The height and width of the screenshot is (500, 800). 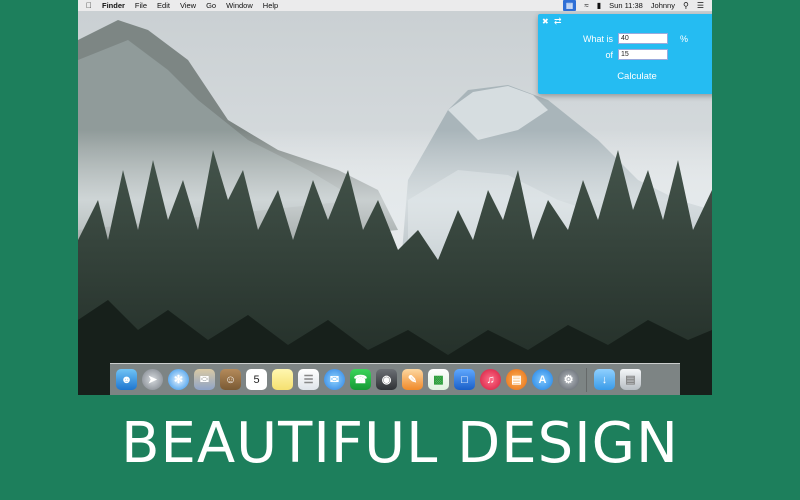 I want to click on of-row: of 15, so click(x=603, y=54).